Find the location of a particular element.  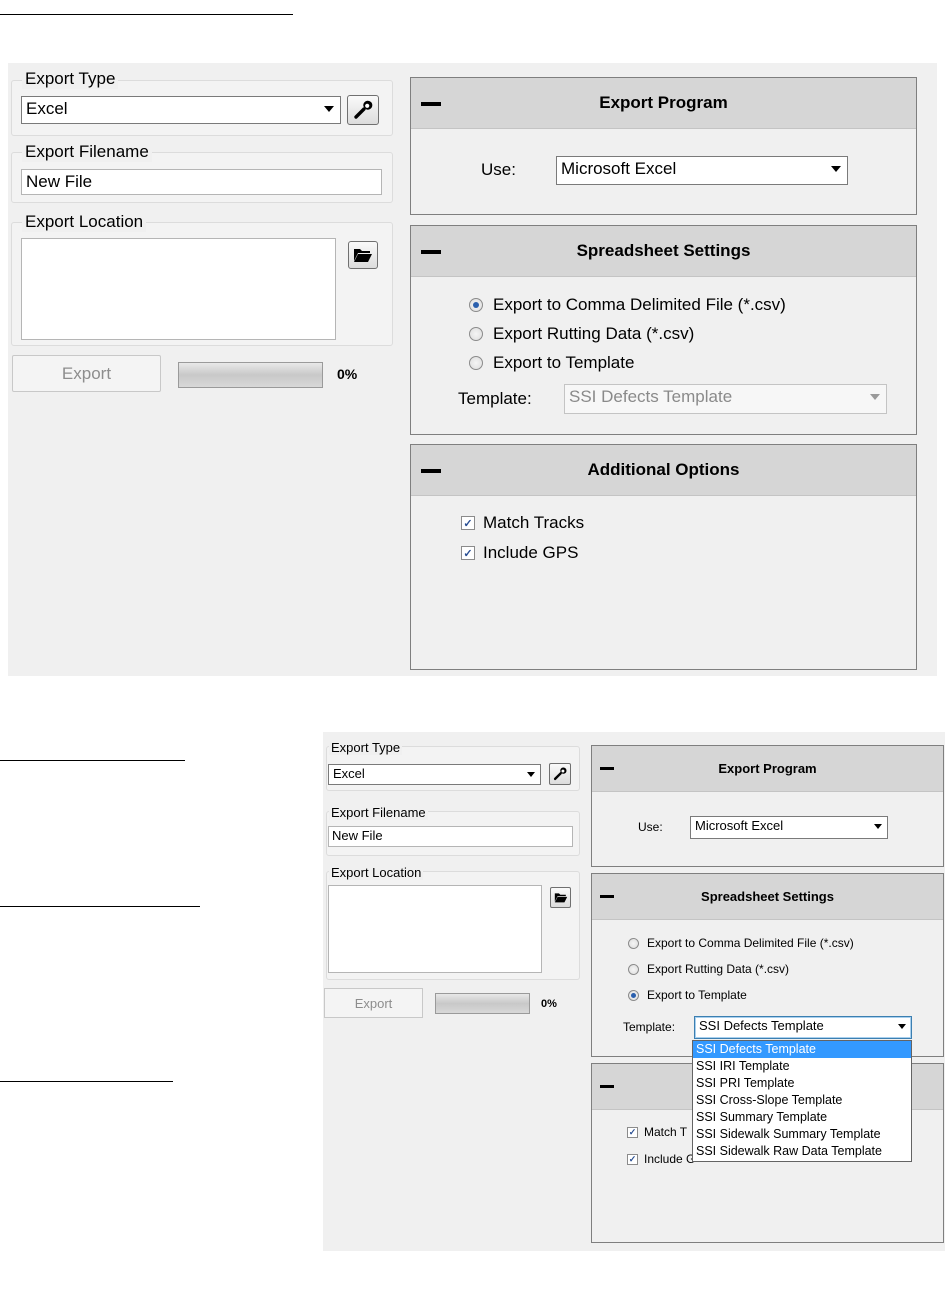

template-option: SSI Sidewalk Summary Template is located at coordinates (802, 1134).